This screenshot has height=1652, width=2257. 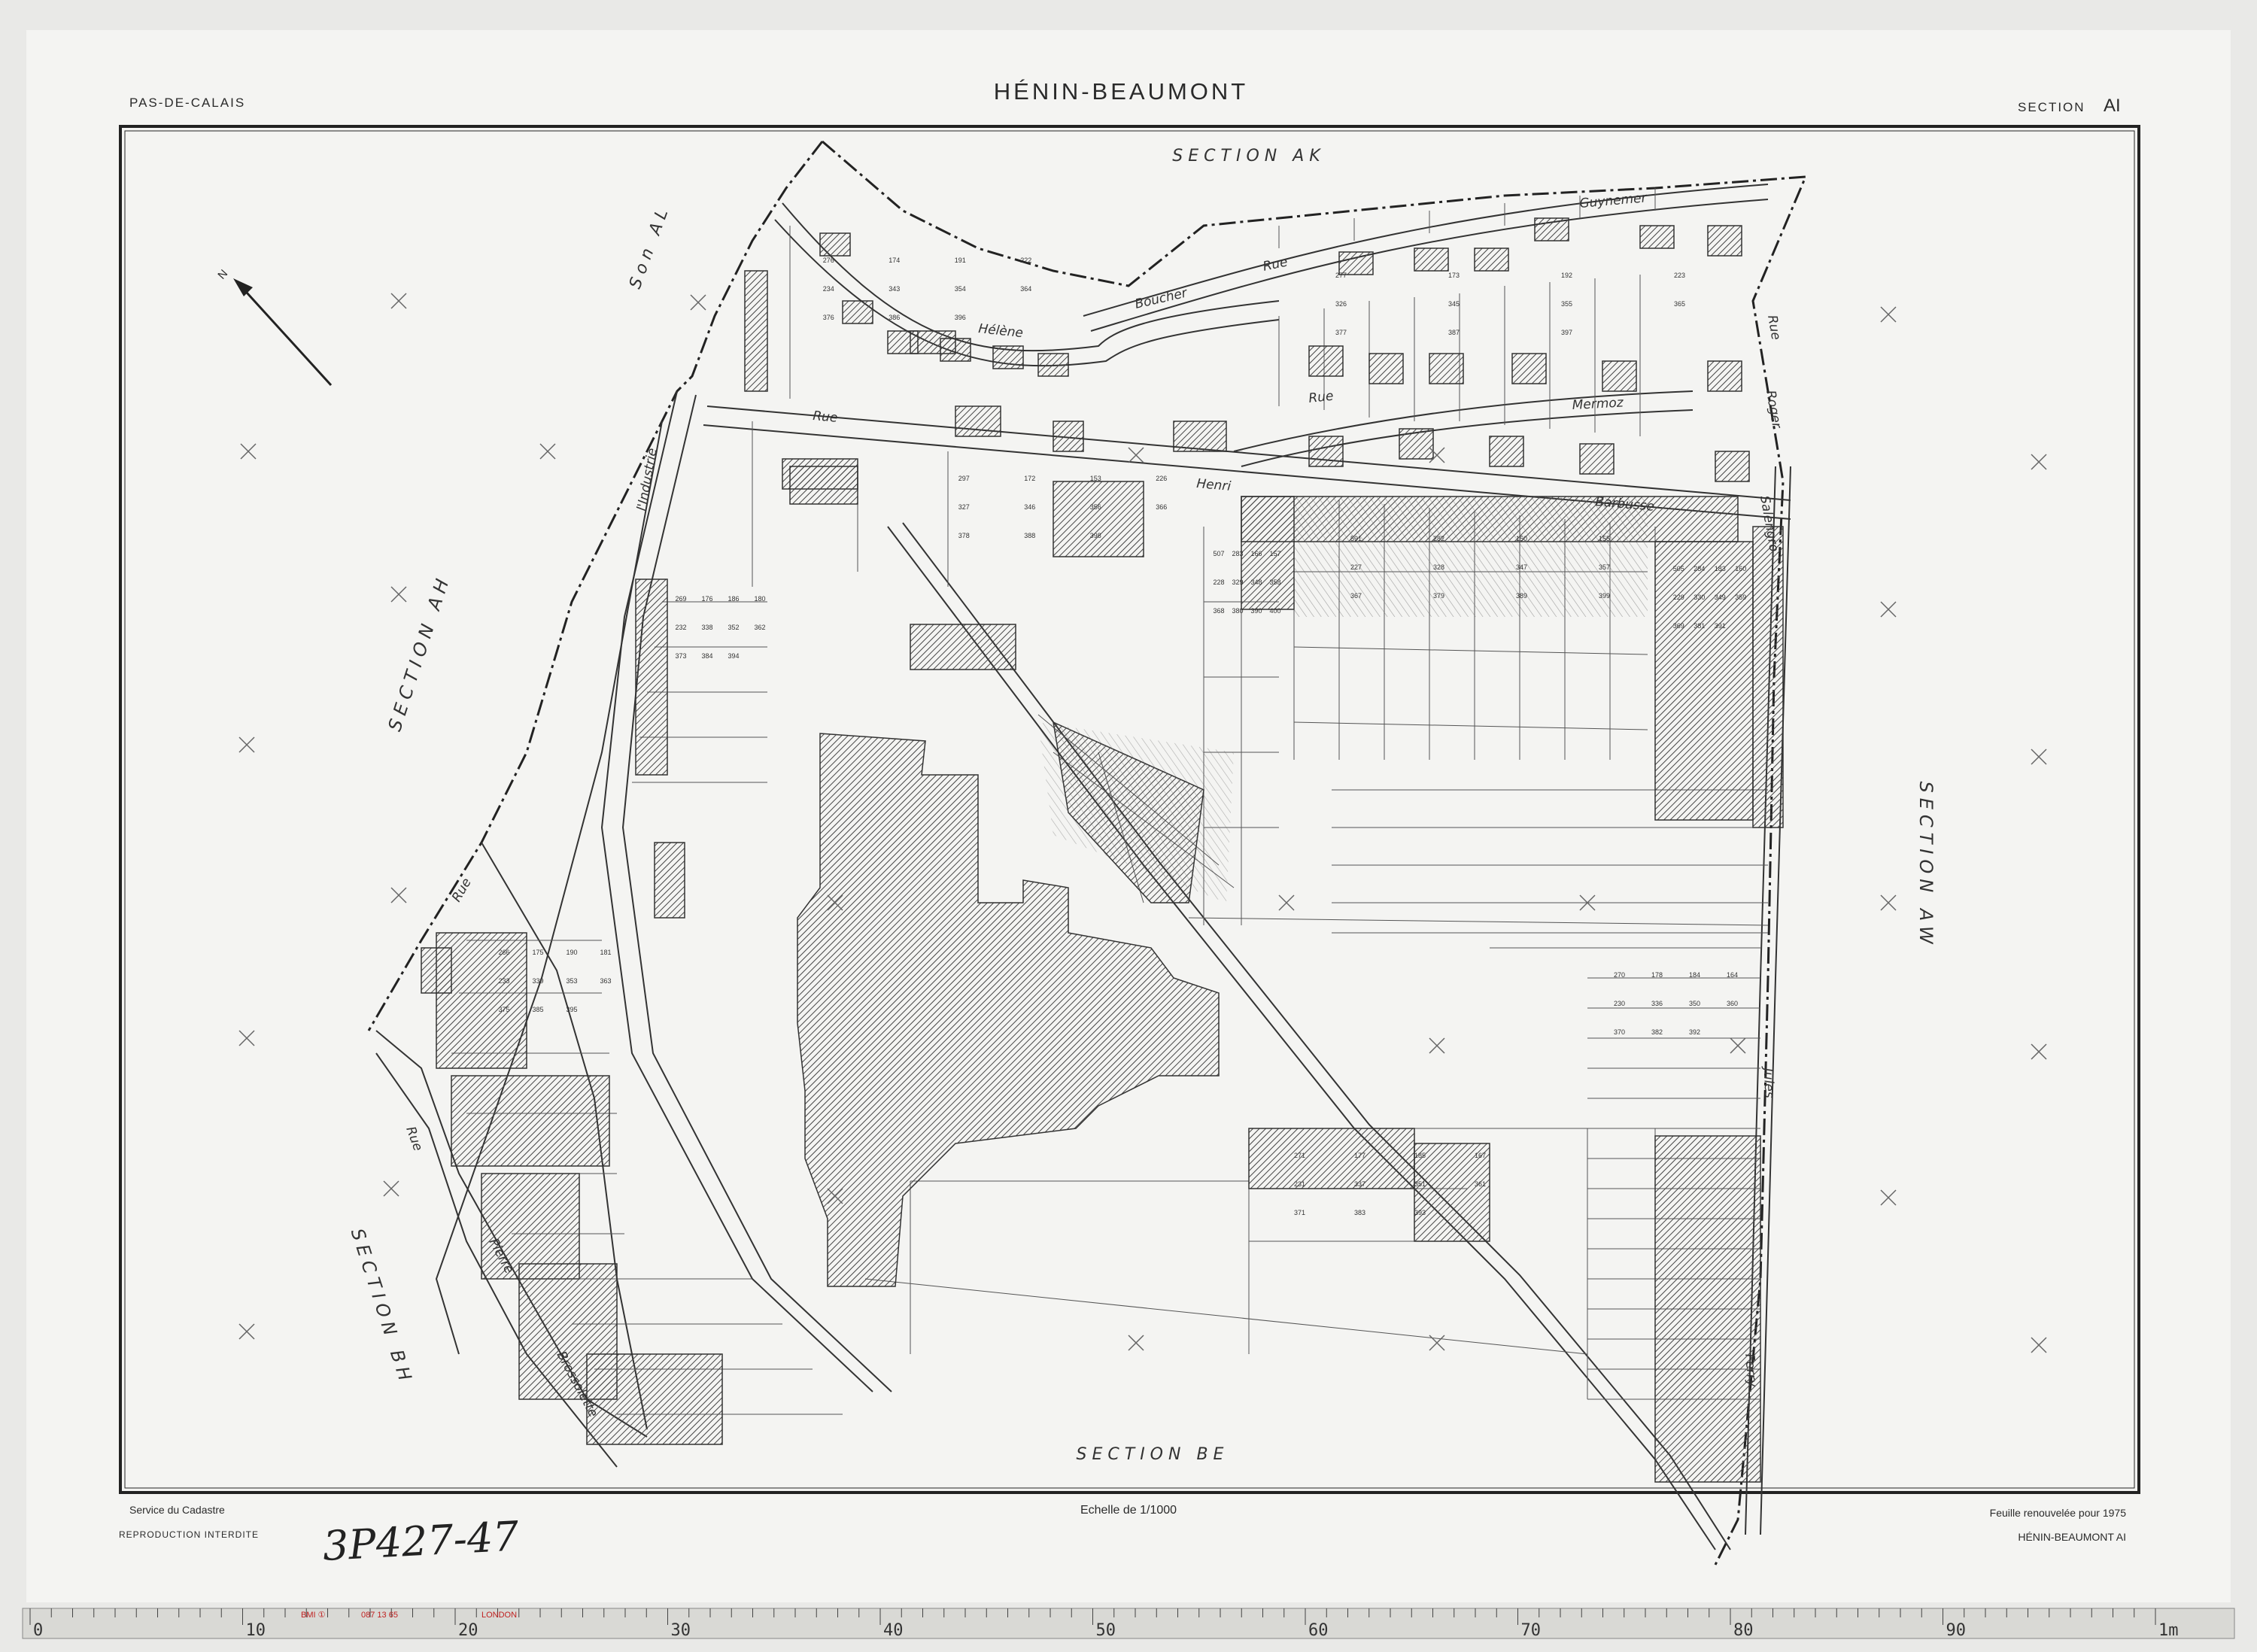 I want to click on parcel-number: 166, so click(x=1256, y=553).